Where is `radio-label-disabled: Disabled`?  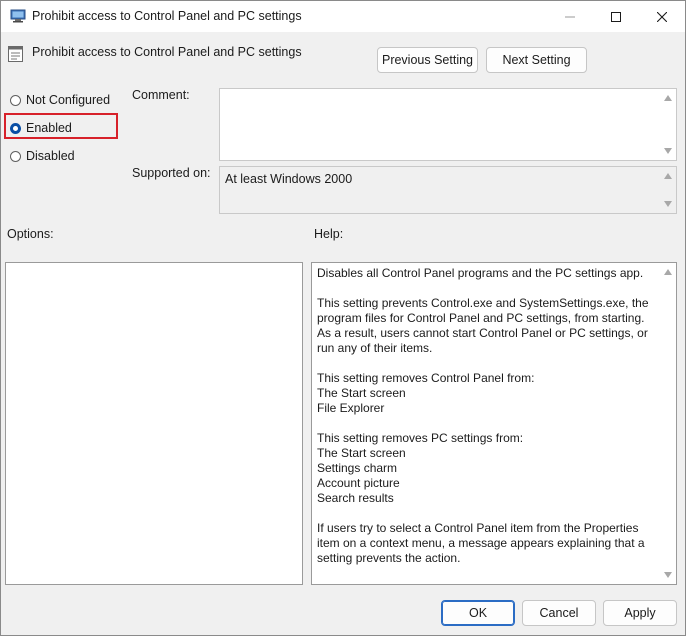
radio-label-disabled: Disabled is located at coordinates (50, 156).